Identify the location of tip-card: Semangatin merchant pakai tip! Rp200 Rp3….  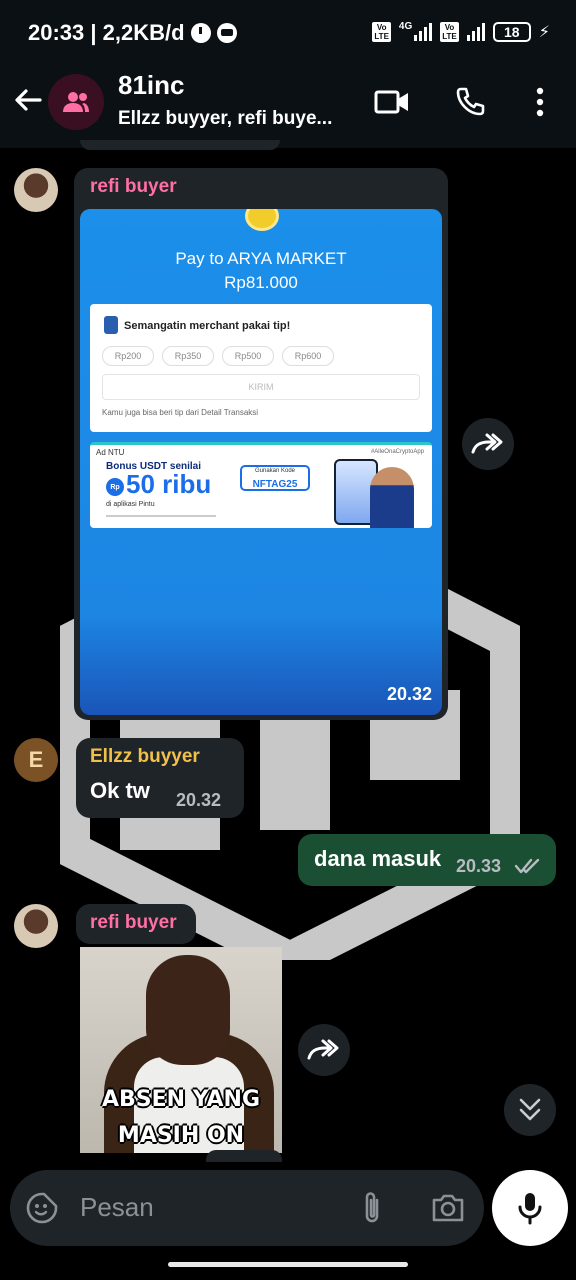
(261, 368).